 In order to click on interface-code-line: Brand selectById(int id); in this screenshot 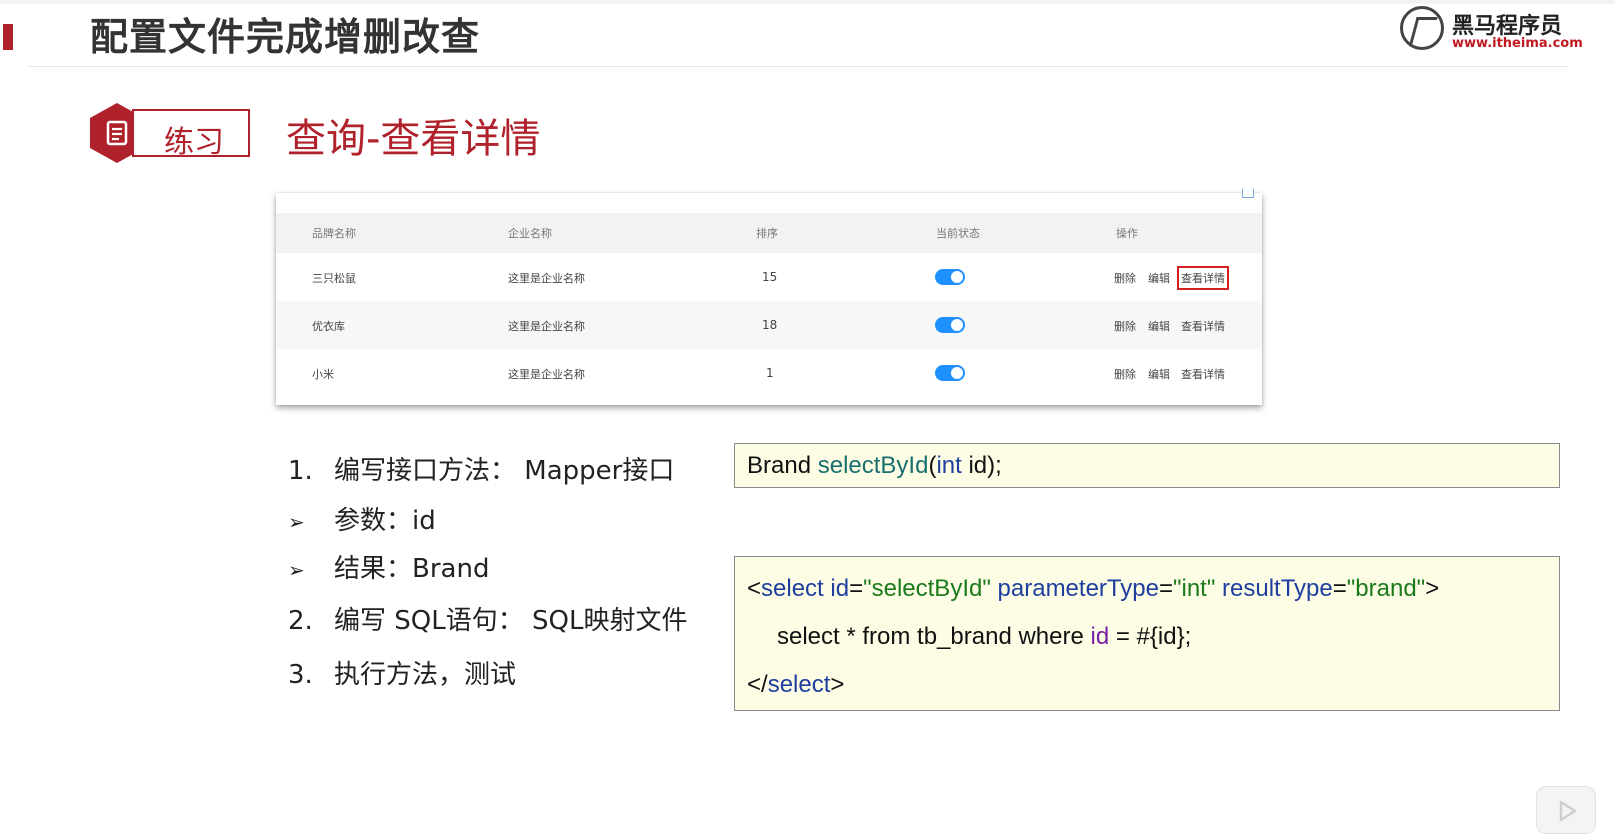, I will do `click(874, 466)`.